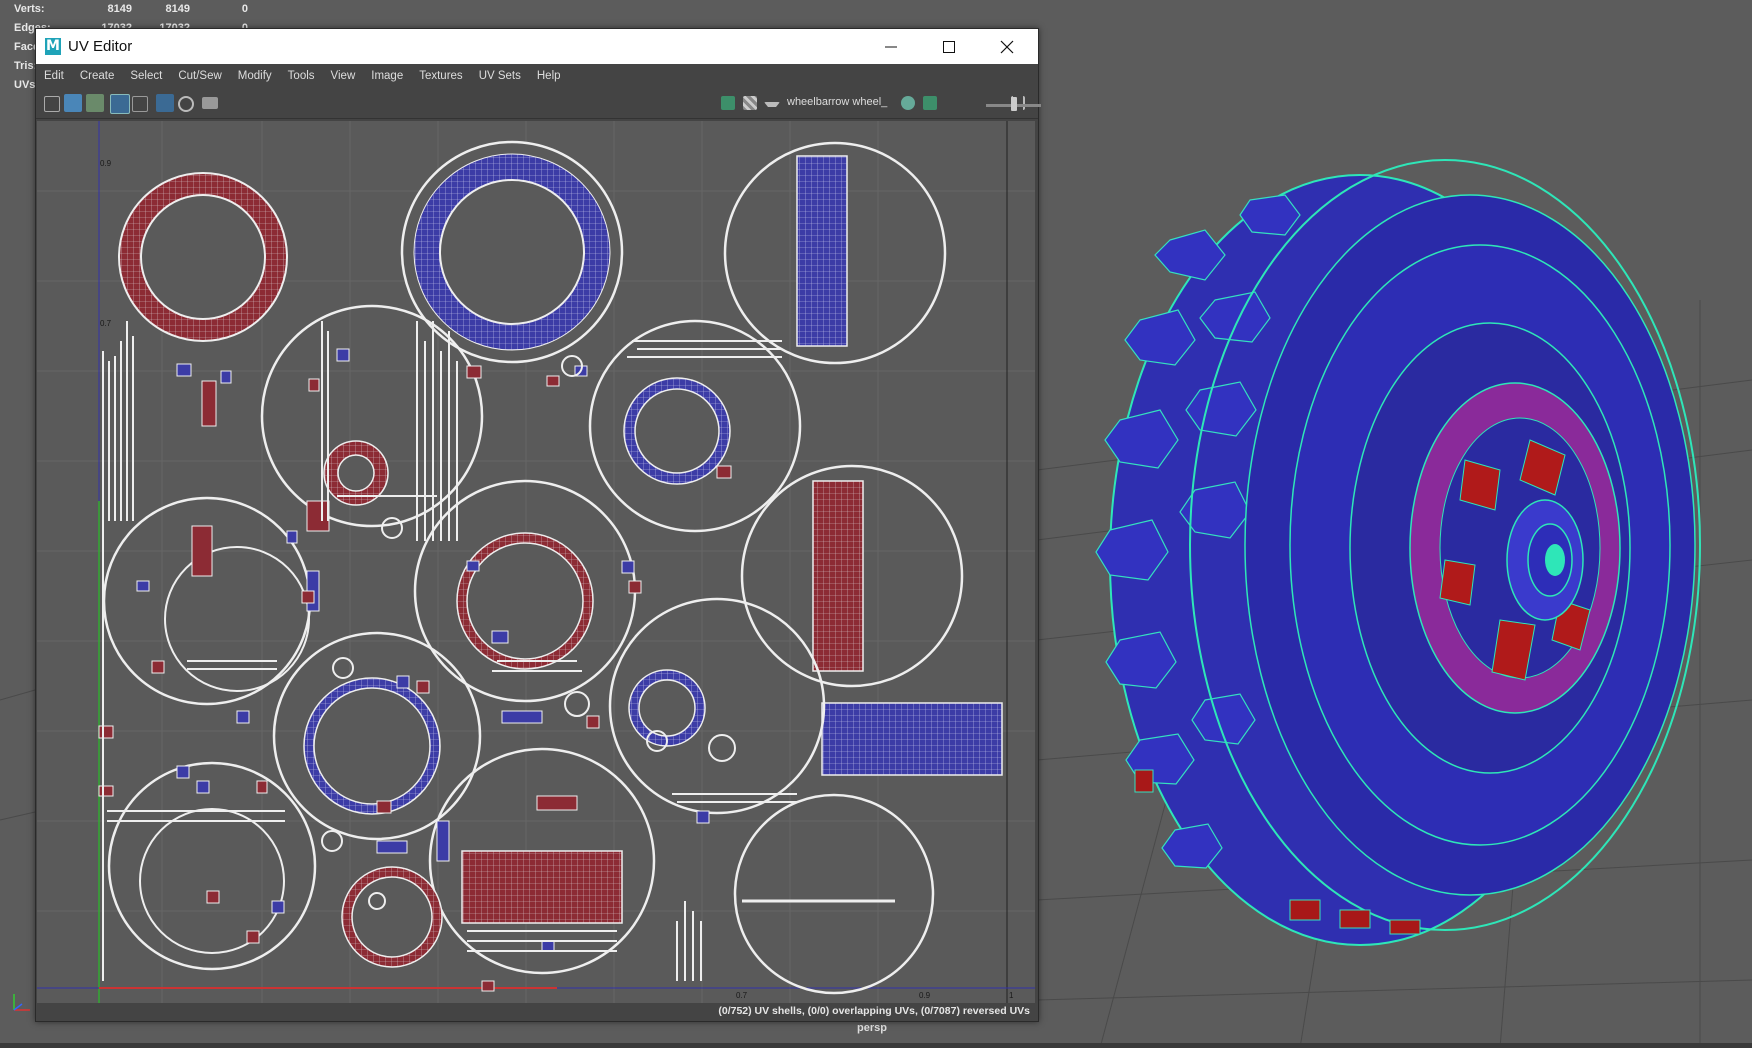 This screenshot has height=1048, width=1752. Describe the element at coordinates (908, 103) in the screenshot. I see `exposure-icon` at that location.